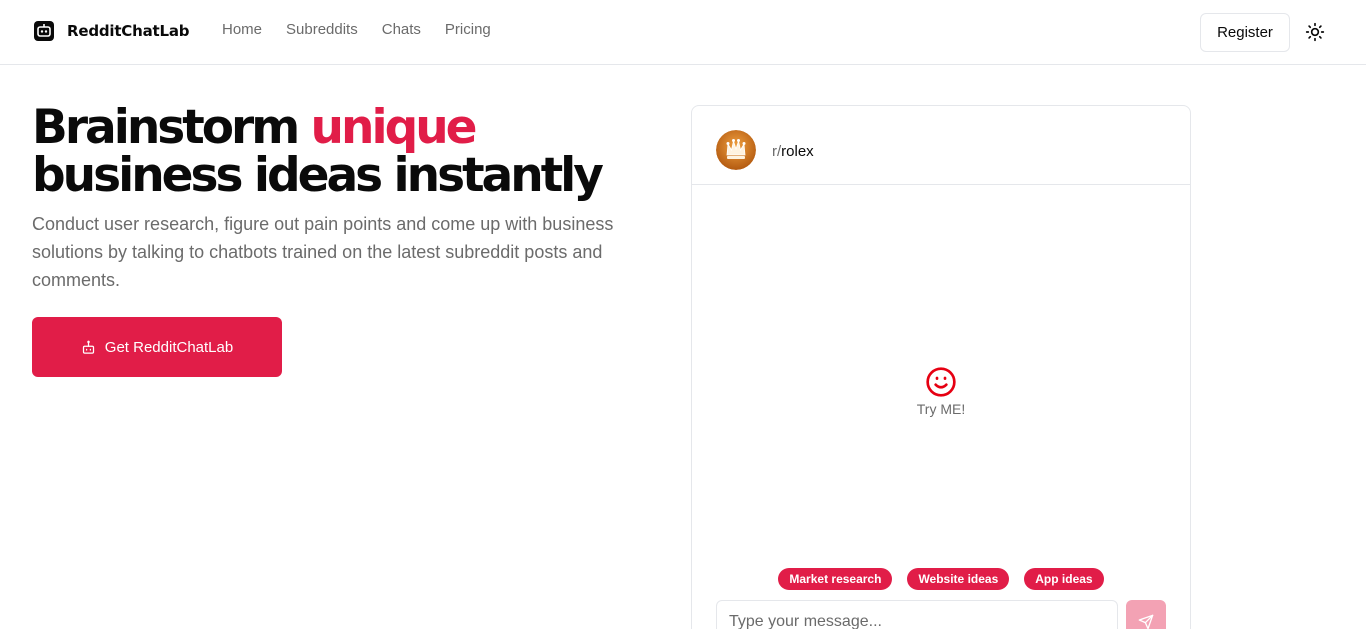 The width and height of the screenshot is (1366, 629). I want to click on robot-logo-icon, so click(44, 31).